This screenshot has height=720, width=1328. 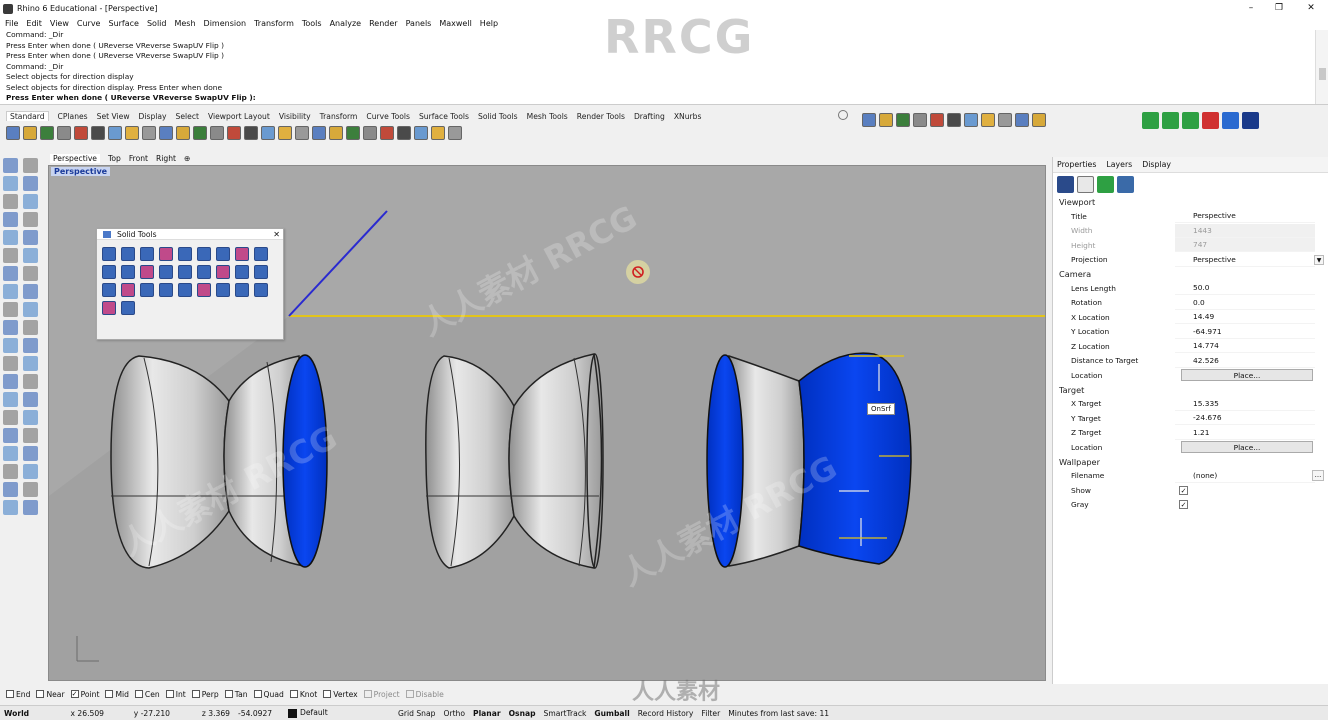 What do you see at coordinates (184, 23) in the screenshot?
I see `menu-item-mesh: Mesh` at bounding box center [184, 23].